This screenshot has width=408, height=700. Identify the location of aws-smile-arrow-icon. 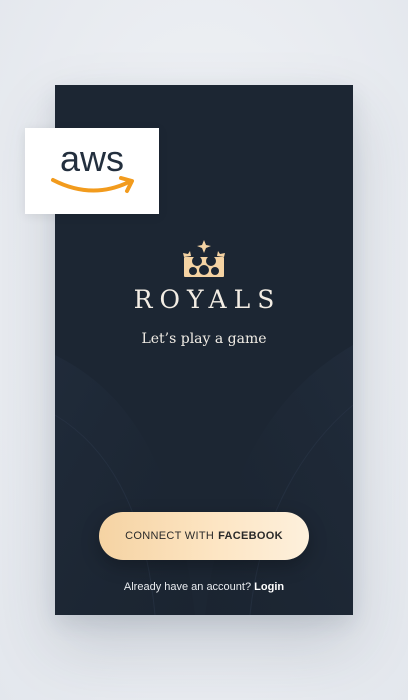
(91, 185).